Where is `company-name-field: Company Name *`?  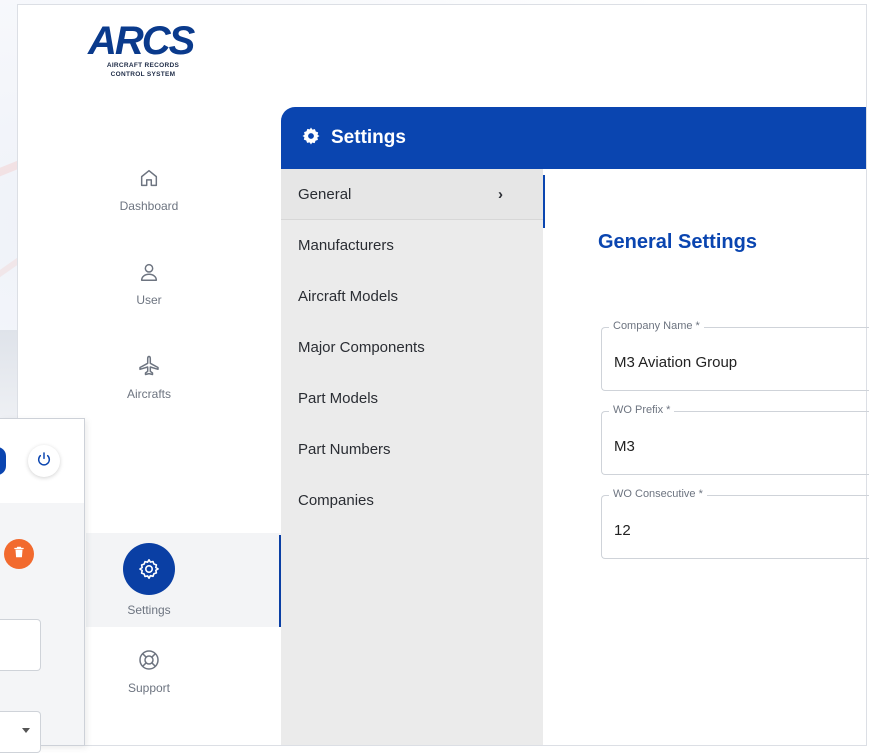
company-name-field: Company Name * is located at coordinates (735, 355).